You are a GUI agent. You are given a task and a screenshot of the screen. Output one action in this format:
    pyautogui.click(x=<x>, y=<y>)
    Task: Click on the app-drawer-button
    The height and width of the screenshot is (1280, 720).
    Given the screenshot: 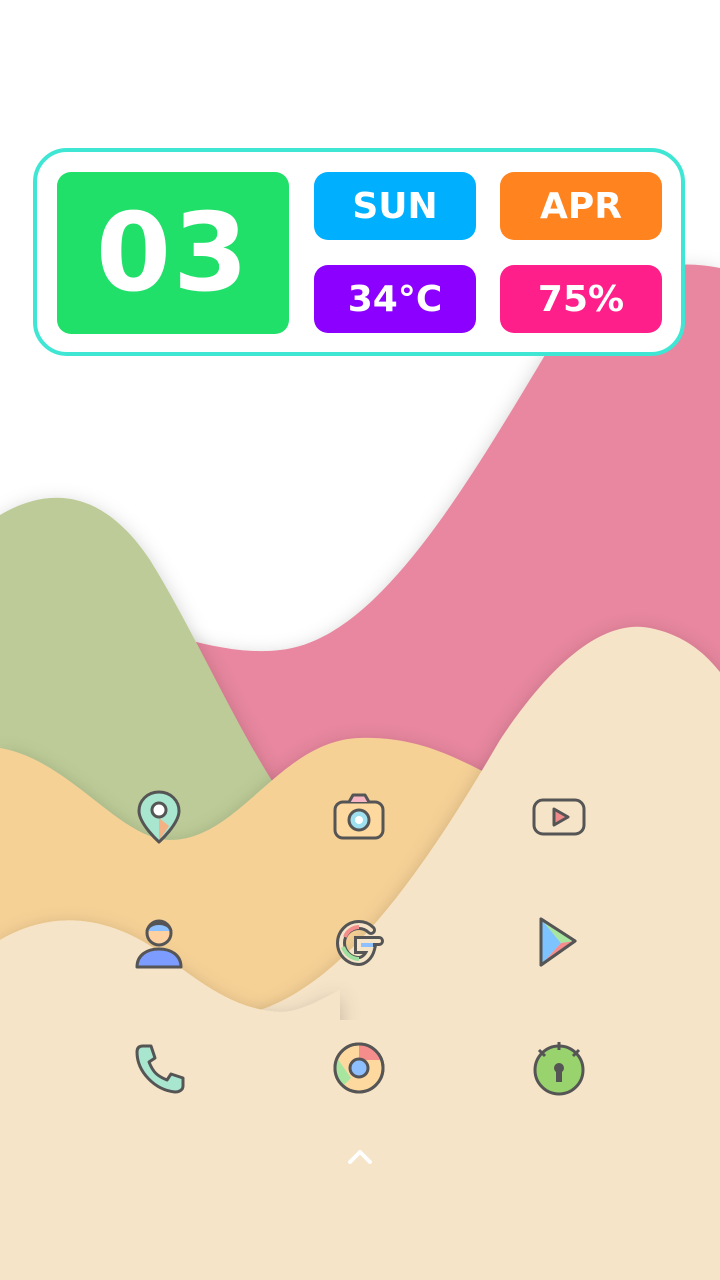 What is the action you would take?
    pyautogui.click(x=360, y=1155)
    